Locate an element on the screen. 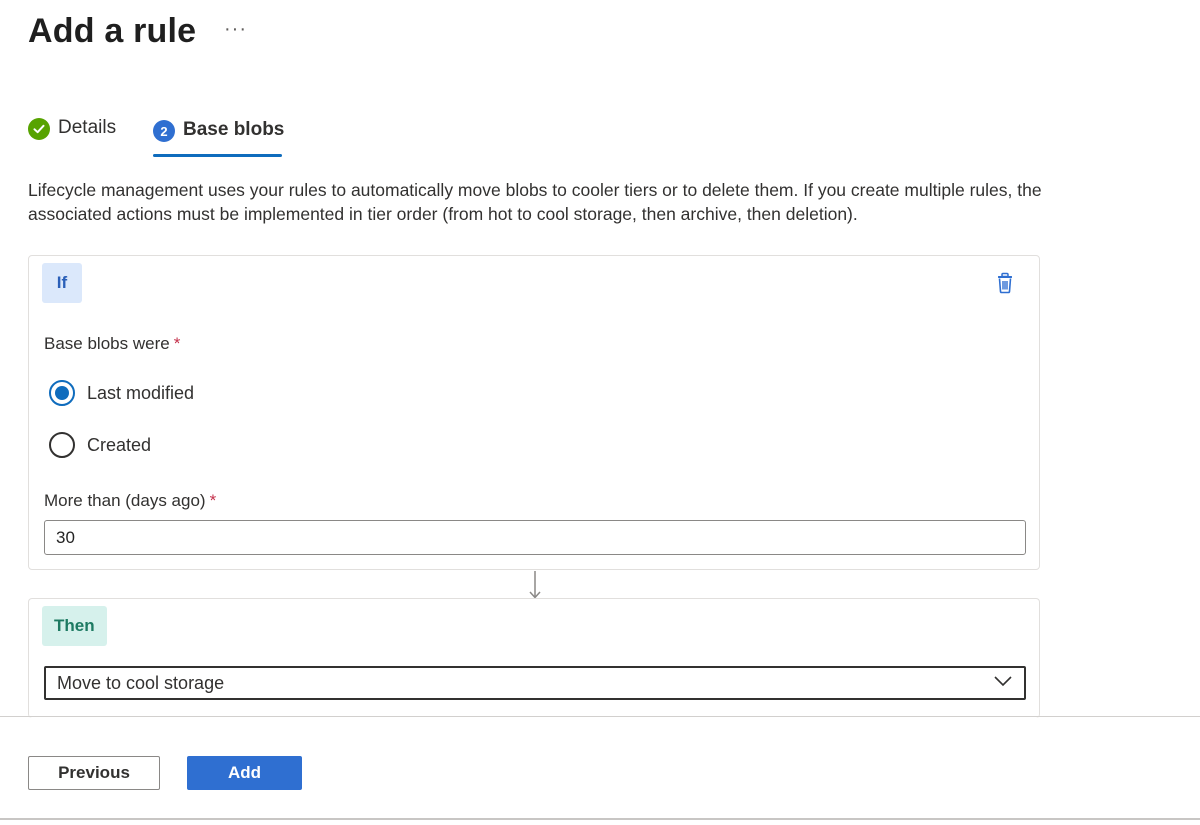 The image size is (1200, 825). panel-bottom-border is located at coordinates (600, 819).